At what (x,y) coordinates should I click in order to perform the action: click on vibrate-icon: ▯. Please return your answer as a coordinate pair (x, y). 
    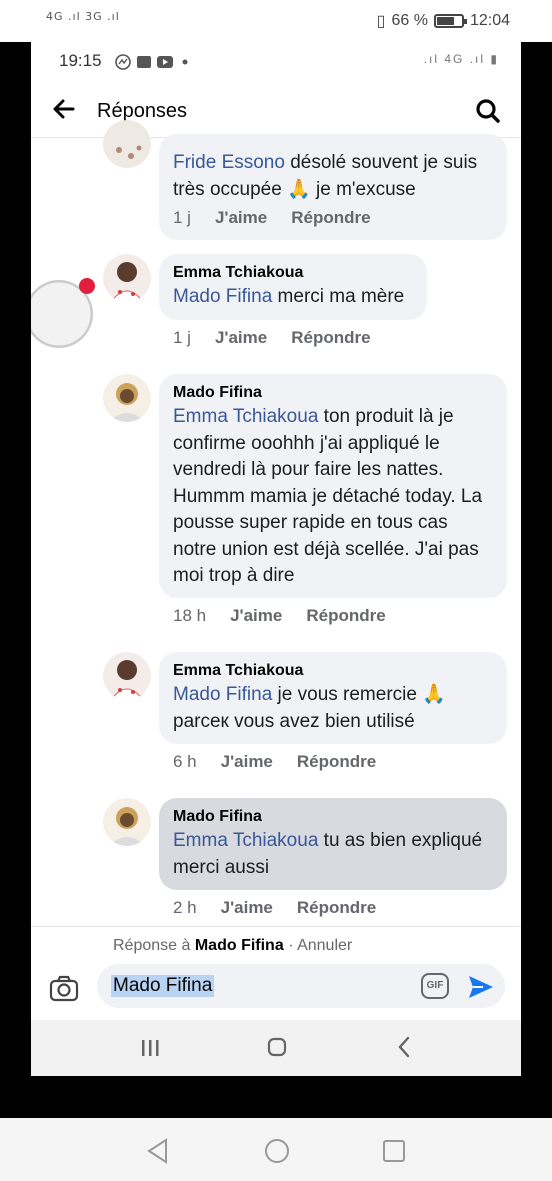
    Looking at the image, I should click on (381, 21).